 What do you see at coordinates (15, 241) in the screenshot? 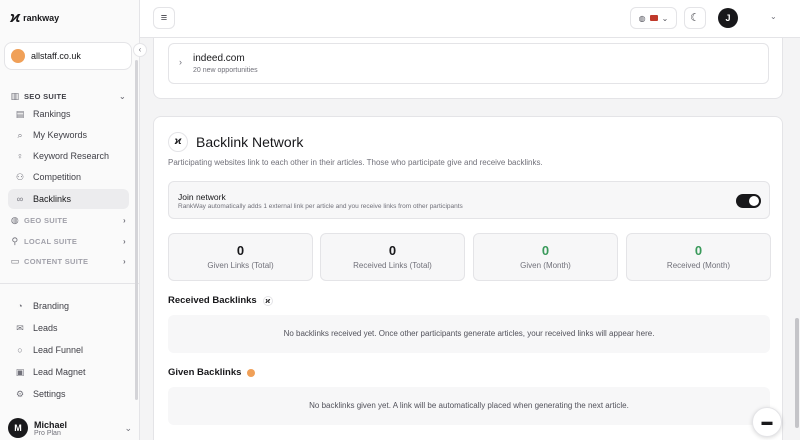
I see `map-pin-icon: ⚲` at bounding box center [15, 241].